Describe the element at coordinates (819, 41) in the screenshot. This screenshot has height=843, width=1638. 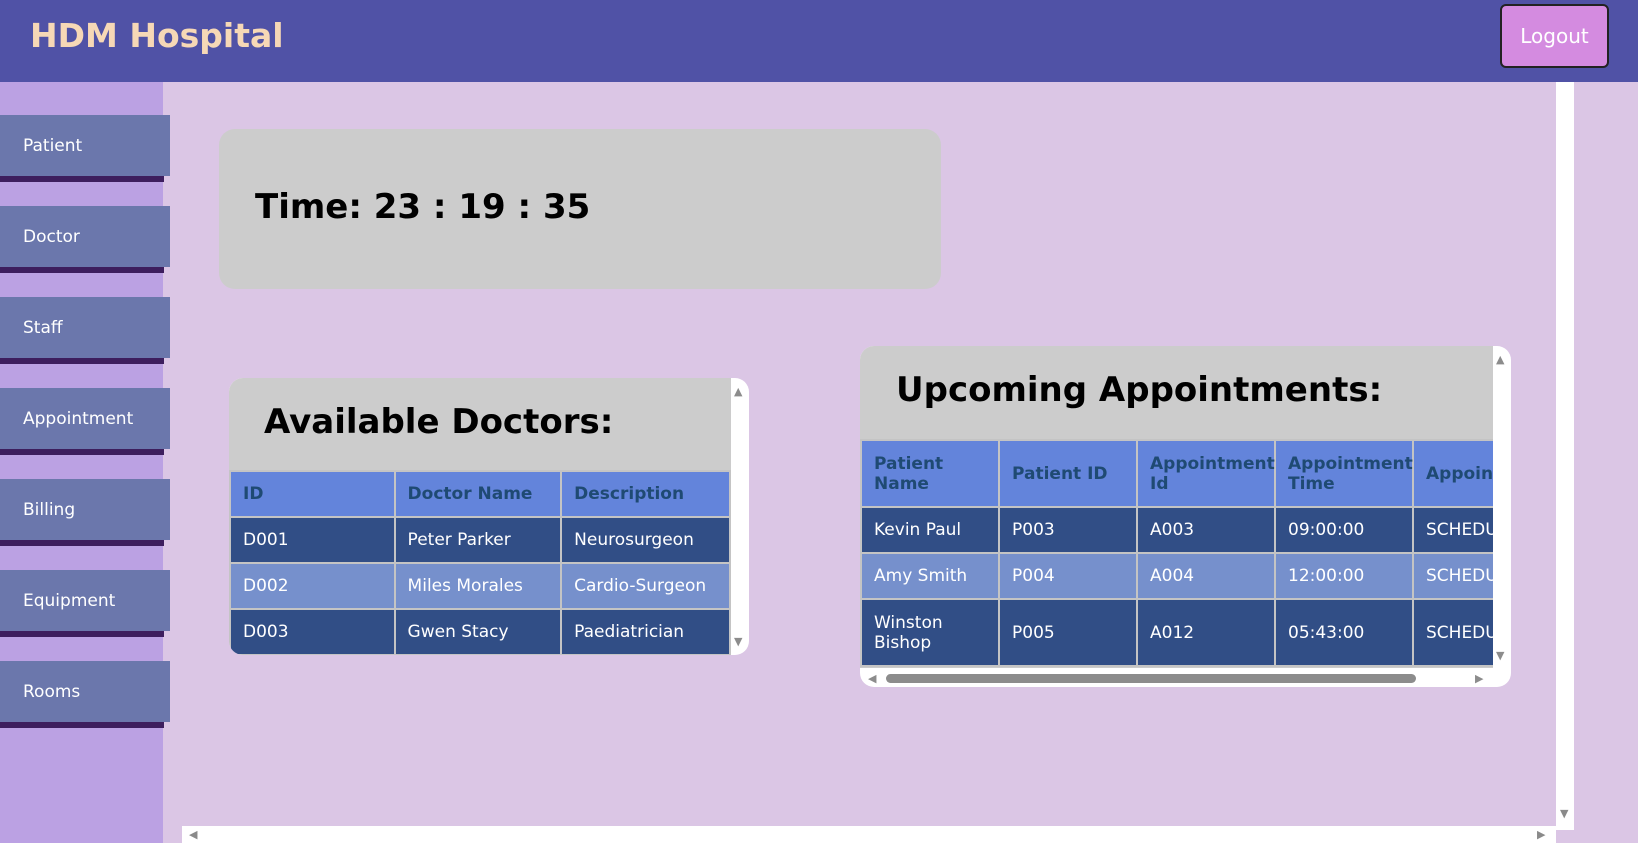
I see `top-header: HDM Hospital Logout` at that location.